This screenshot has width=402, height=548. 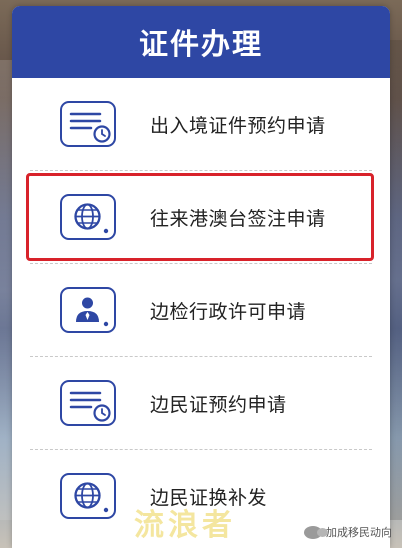 I want to click on wechat-icon, so click(x=316, y=532).